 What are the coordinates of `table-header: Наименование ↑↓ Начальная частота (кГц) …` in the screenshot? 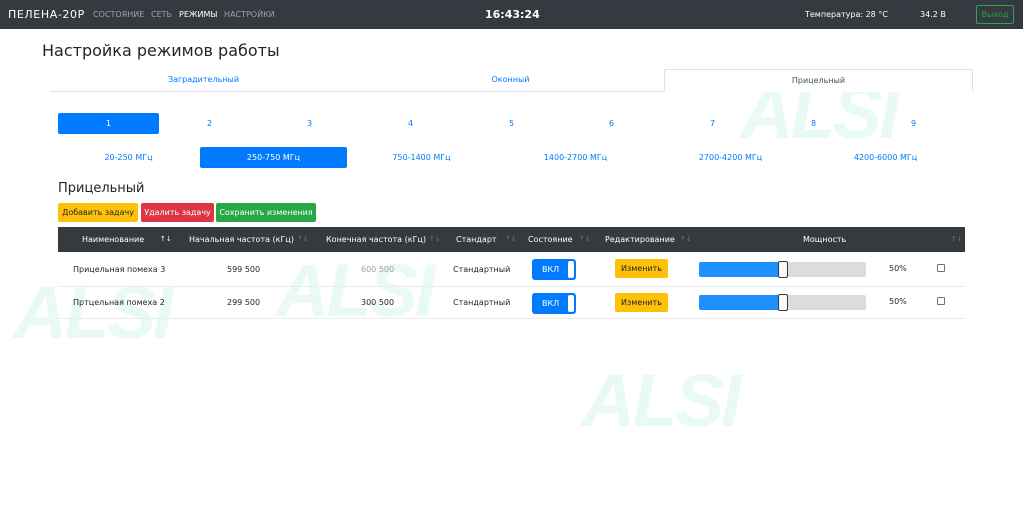 It's located at (511, 239).